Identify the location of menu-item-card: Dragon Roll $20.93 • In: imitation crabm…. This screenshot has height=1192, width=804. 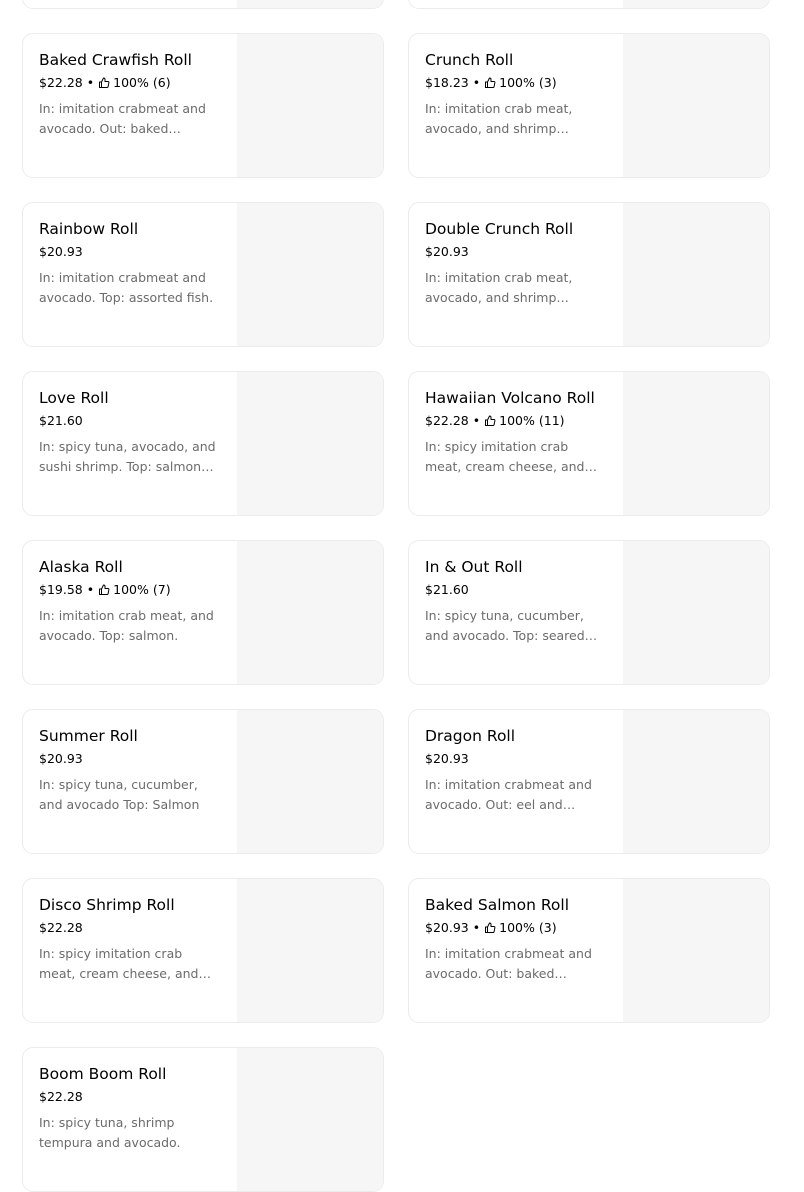
(589, 781).